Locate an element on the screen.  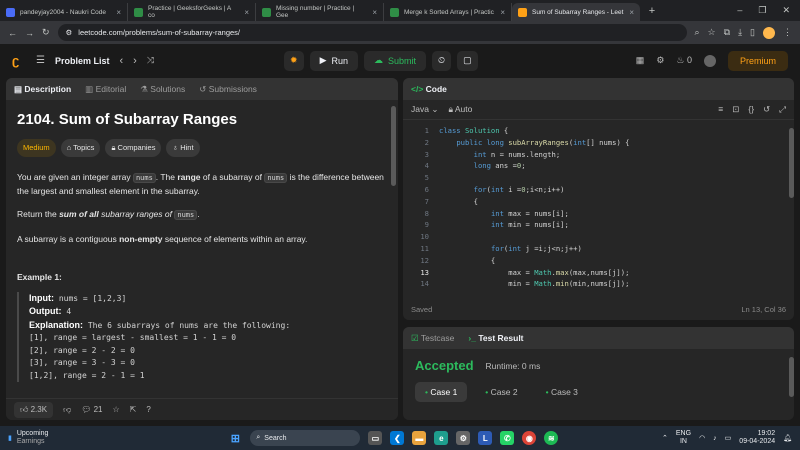
premium-button: Premium is located at coordinates (757, 60).